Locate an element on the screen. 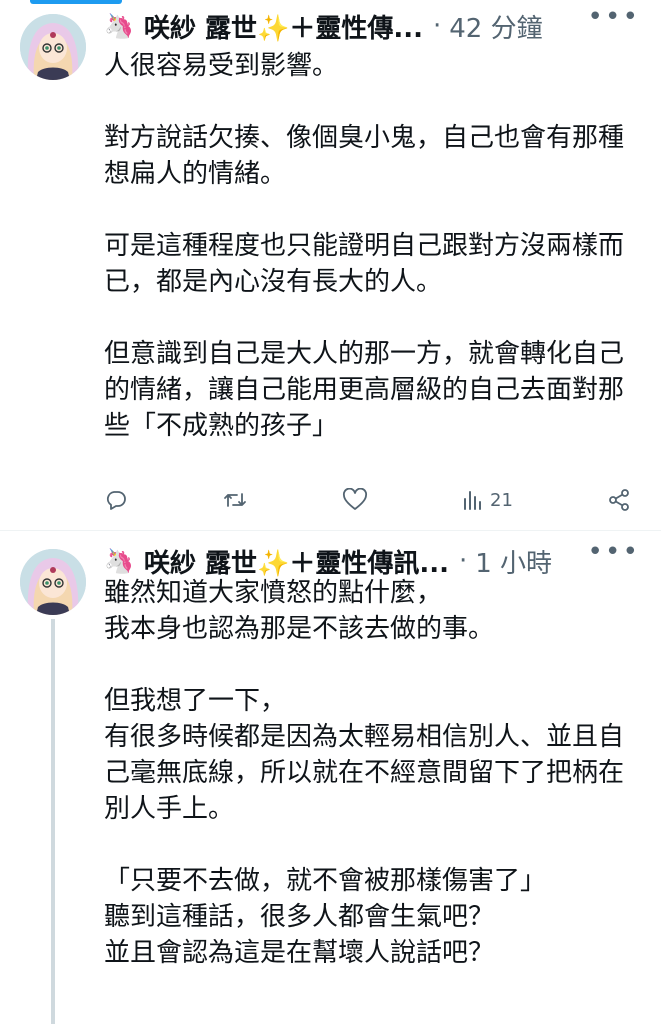 The width and height of the screenshot is (661, 1024). tweet-header: 🦄 咲紗 露世✨＋靈性傳訊... · 1 小時 is located at coordinates (373, 561).